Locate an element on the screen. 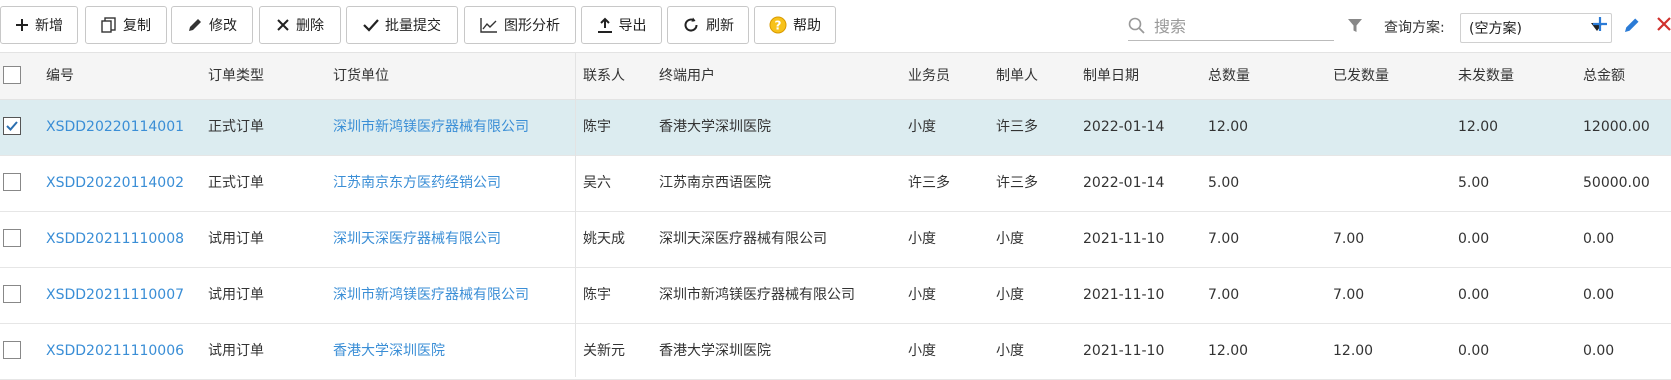 Image resolution: width=1671 pixels, height=380 pixels. row-order-id: XSDD20220114001 is located at coordinates (115, 127).